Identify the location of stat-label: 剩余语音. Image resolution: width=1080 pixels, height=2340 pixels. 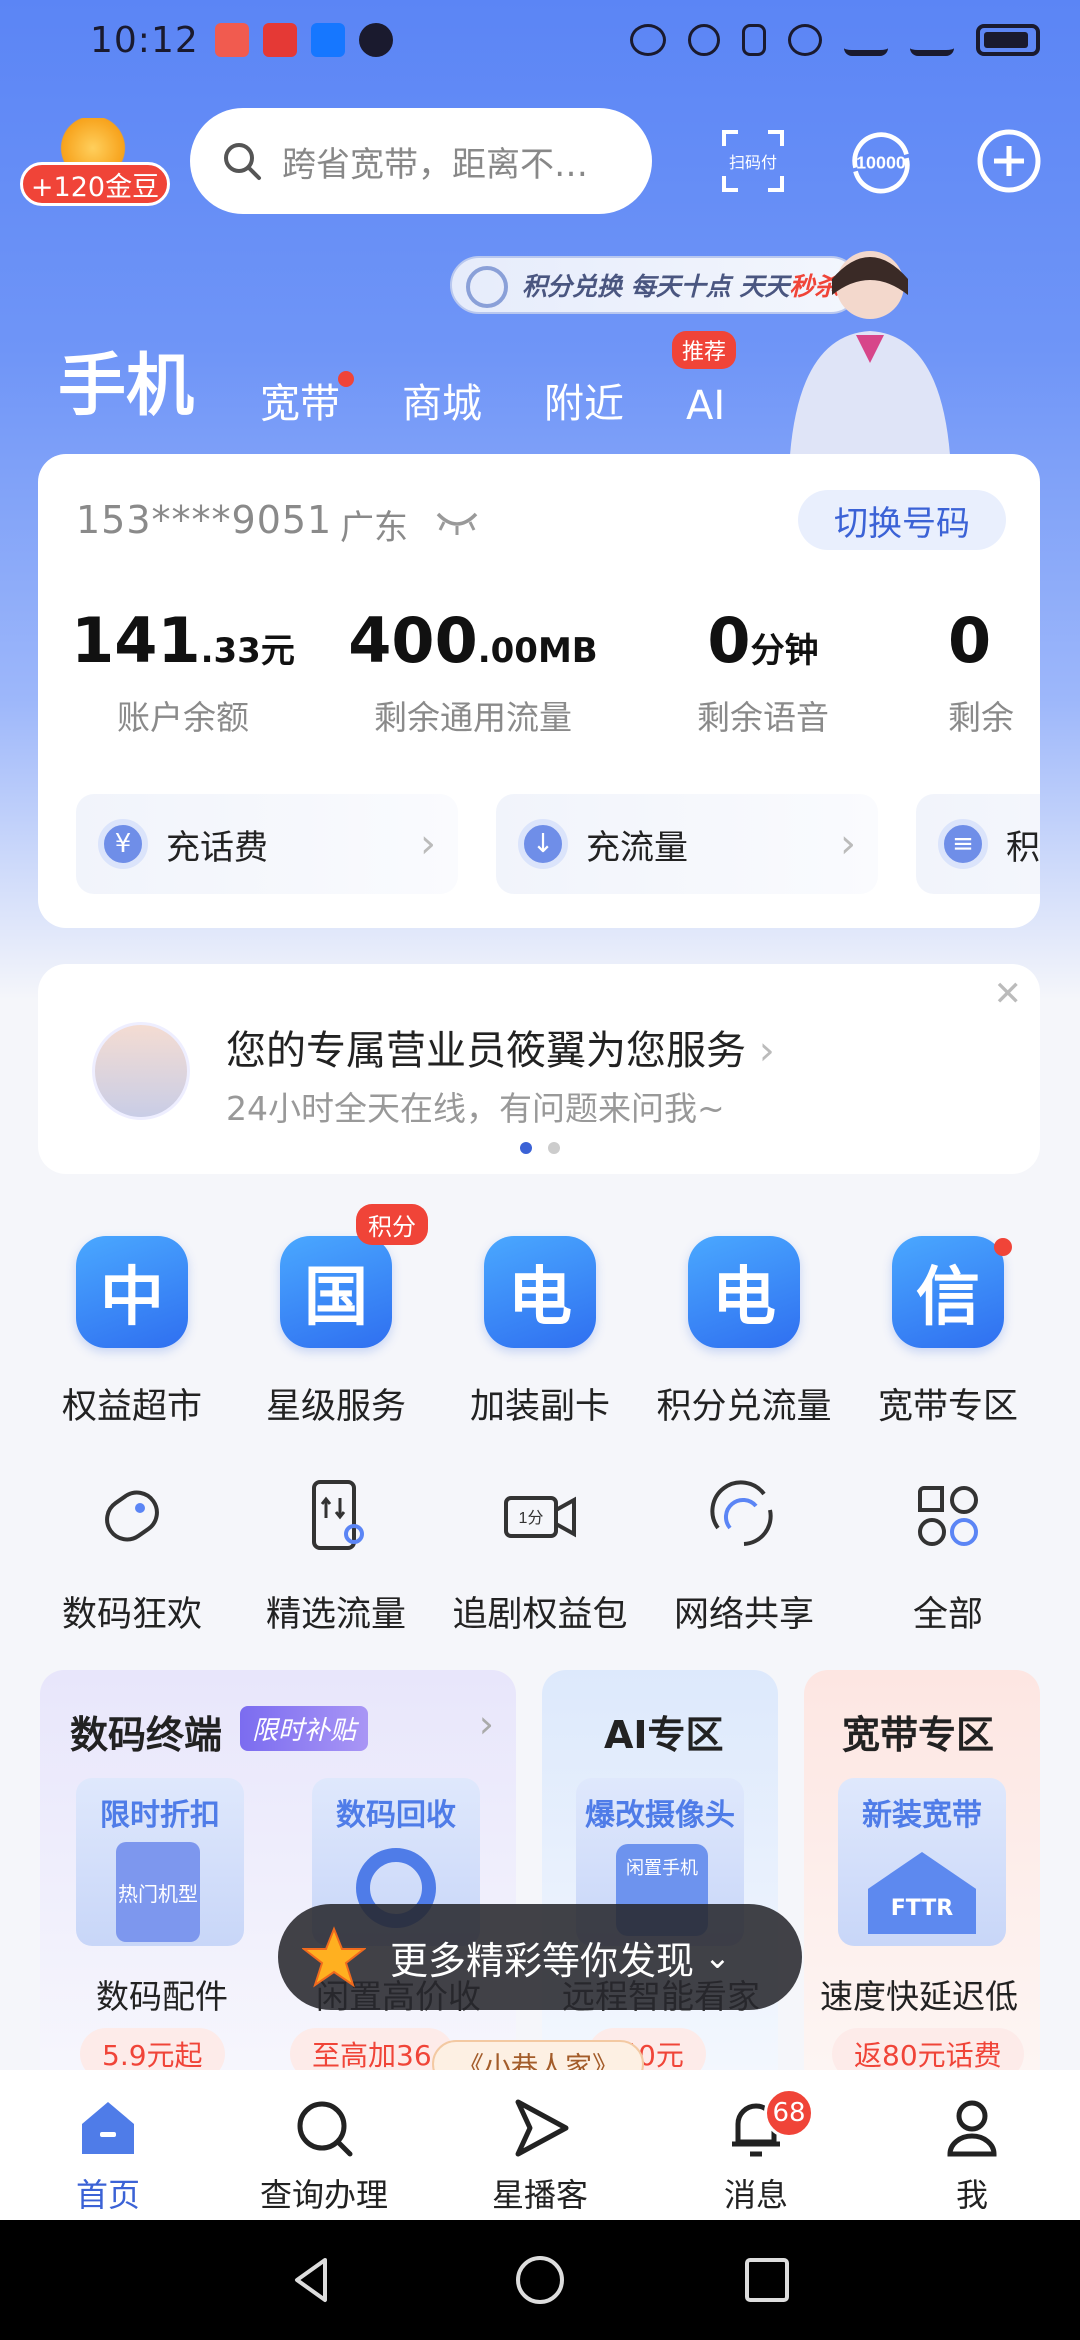
(763, 717).